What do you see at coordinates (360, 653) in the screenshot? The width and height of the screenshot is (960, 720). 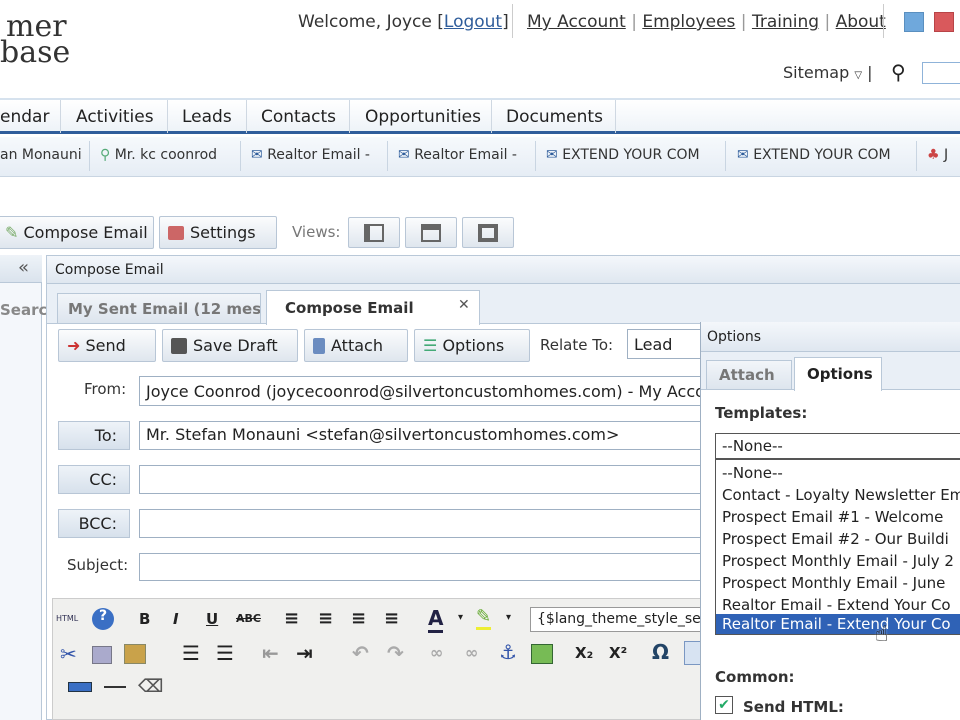 I see `undo-icon: ↶` at bounding box center [360, 653].